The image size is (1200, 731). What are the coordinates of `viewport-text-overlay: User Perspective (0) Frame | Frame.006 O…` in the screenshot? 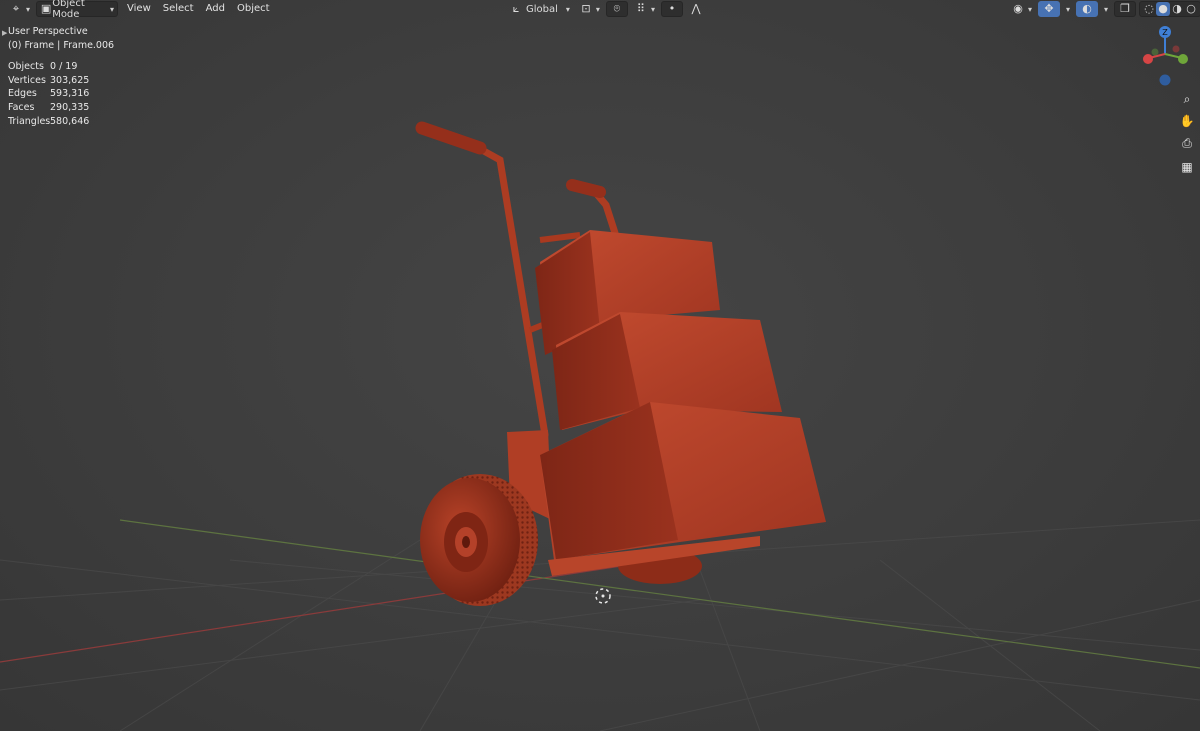 It's located at (61, 76).